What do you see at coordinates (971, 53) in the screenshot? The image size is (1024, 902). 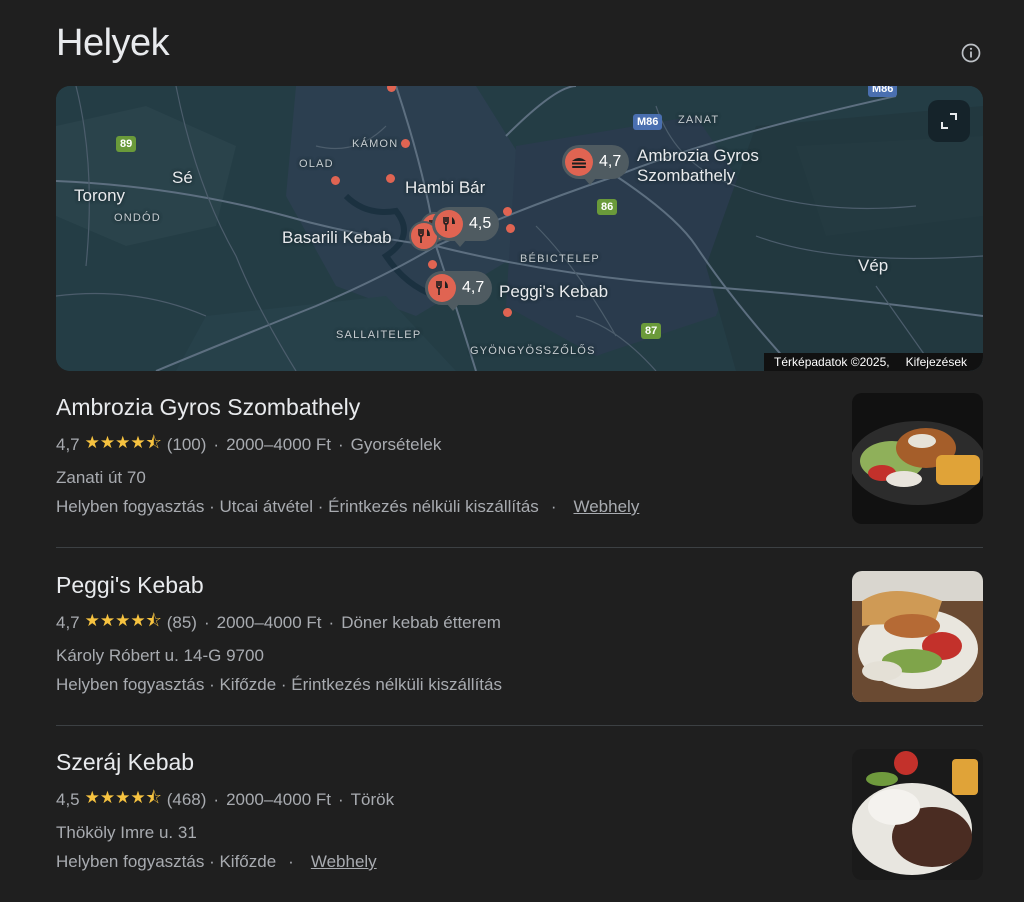 I see `info-icon` at bounding box center [971, 53].